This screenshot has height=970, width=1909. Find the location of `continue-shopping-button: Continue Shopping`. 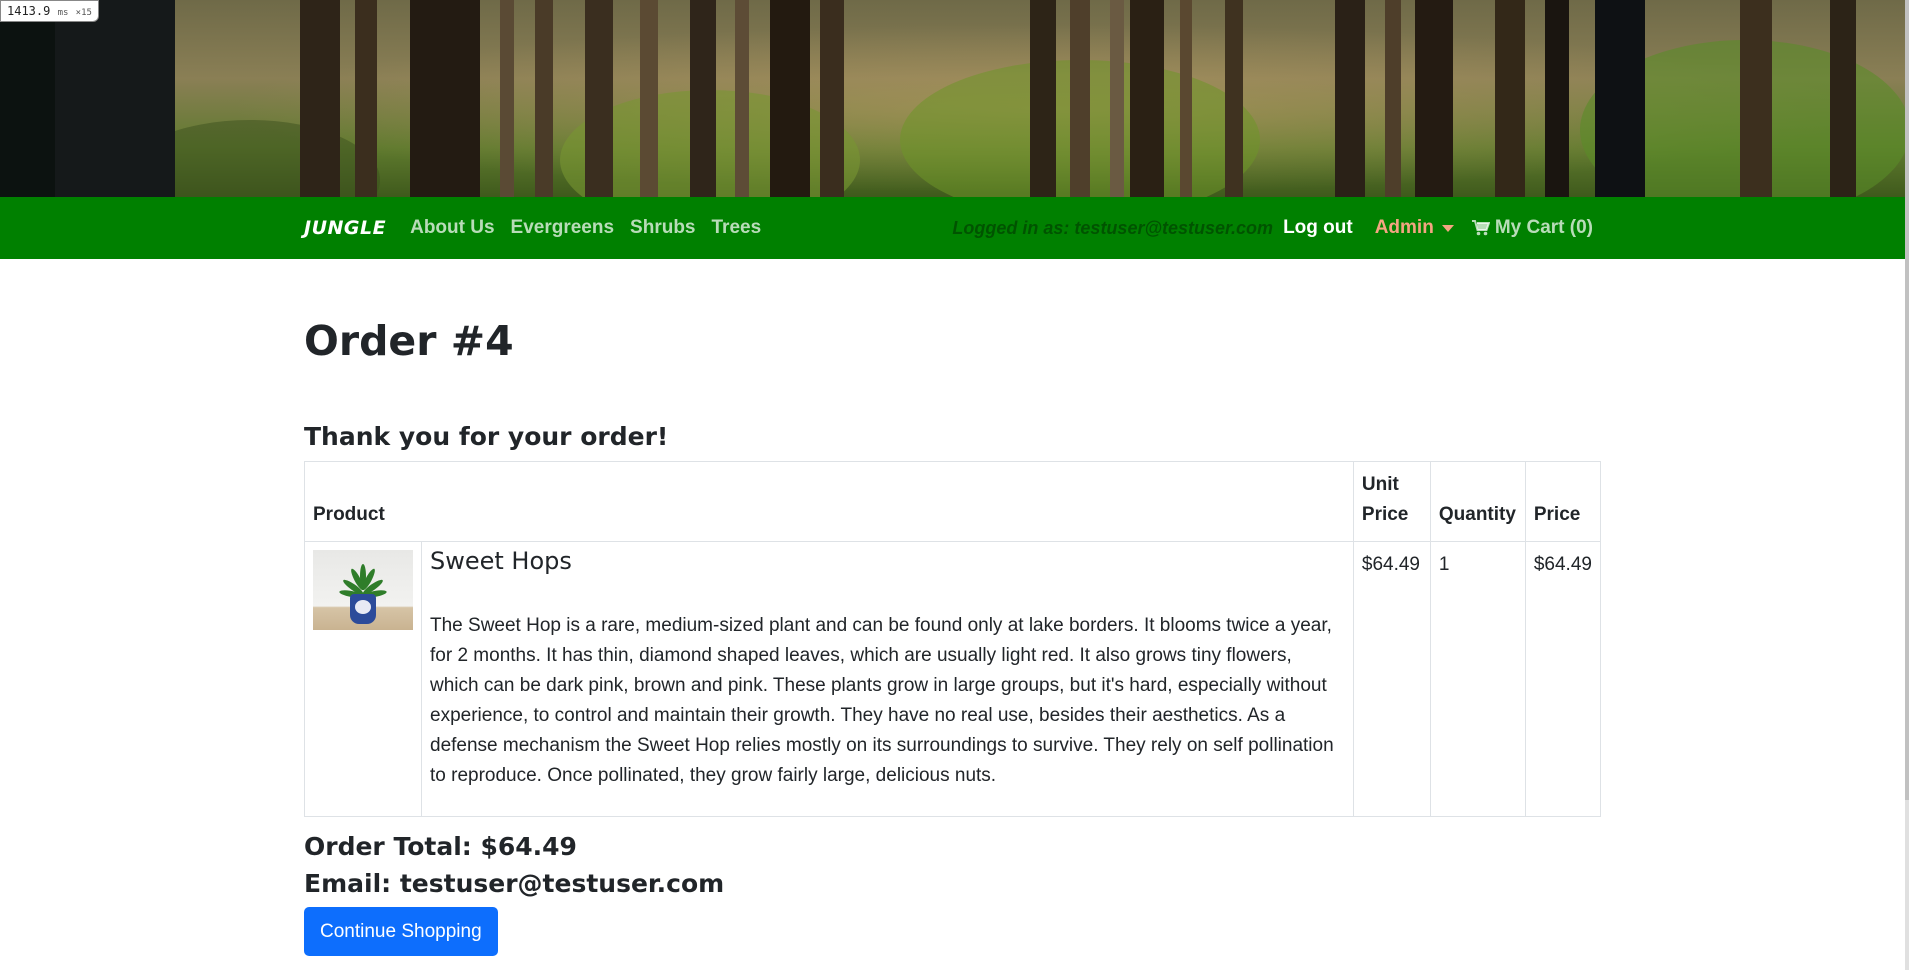

continue-shopping-button: Continue Shopping is located at coordinates (401, 931).